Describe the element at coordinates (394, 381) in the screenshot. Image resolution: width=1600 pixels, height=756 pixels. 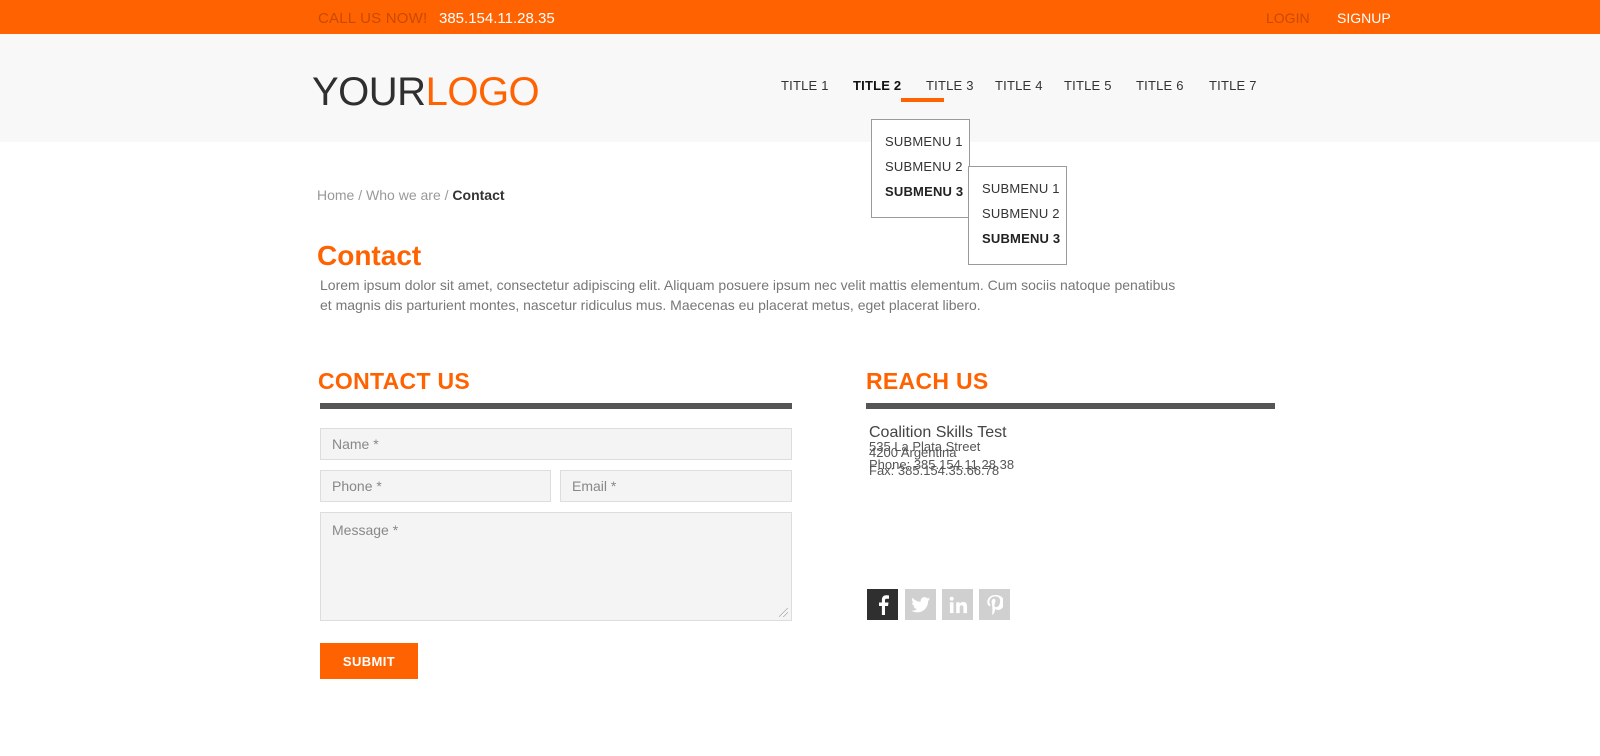
I see `contact-us-heading: CONTACT US` at that location.